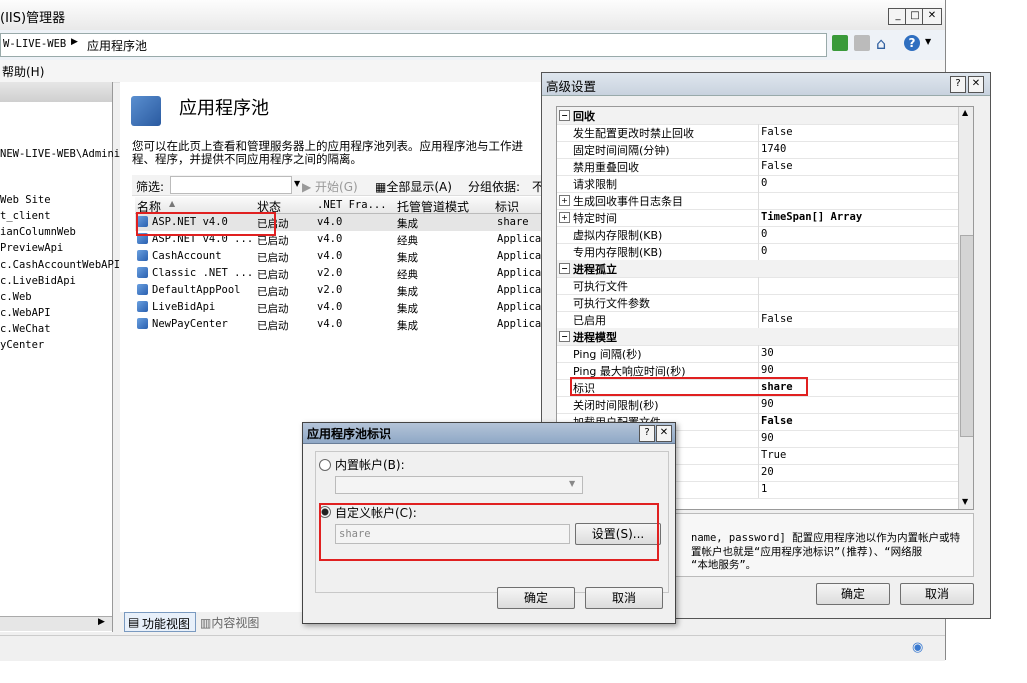 The width and height of the screenshot is (1027, 683). What do you see at coordinates (413, 186) in the screenshot?
I see `show-all-button: ▦全部显示(A)` at bounding box center [413, 186].